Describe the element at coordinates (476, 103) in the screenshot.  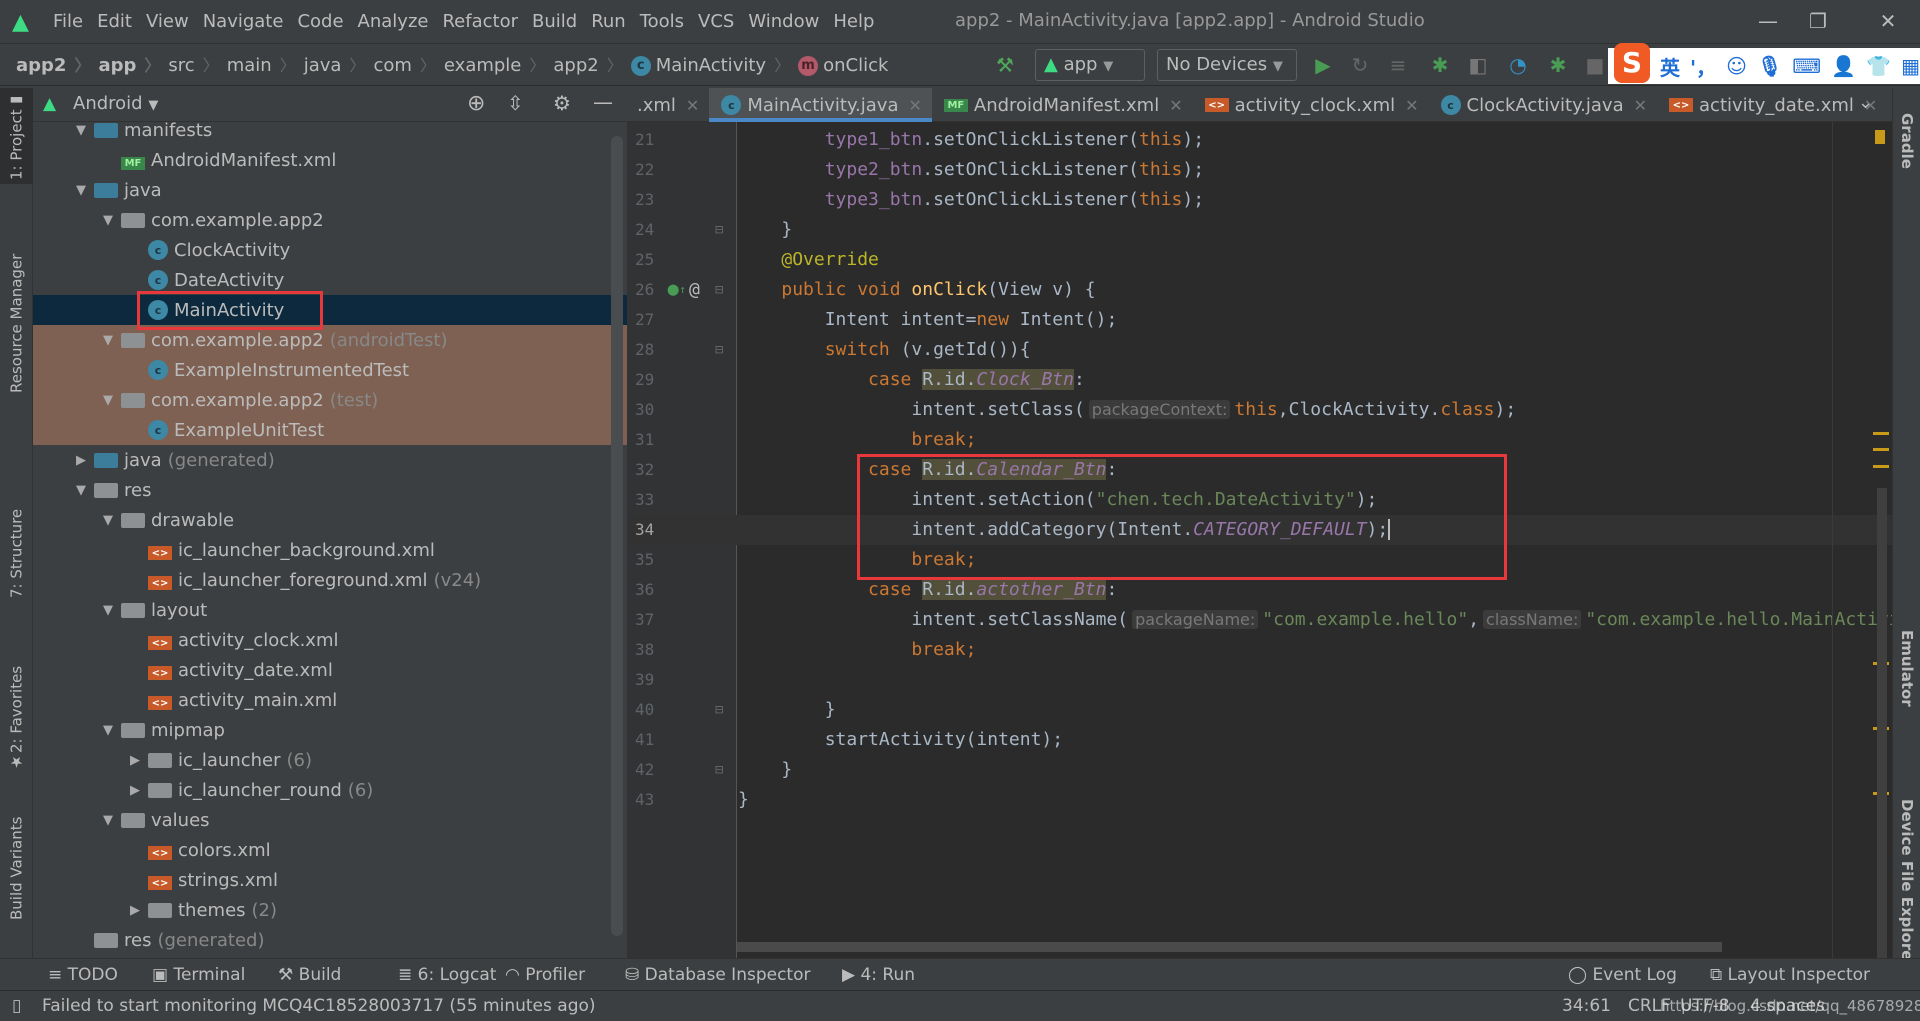
I see `locate-file-icon: ⊕` at that location.